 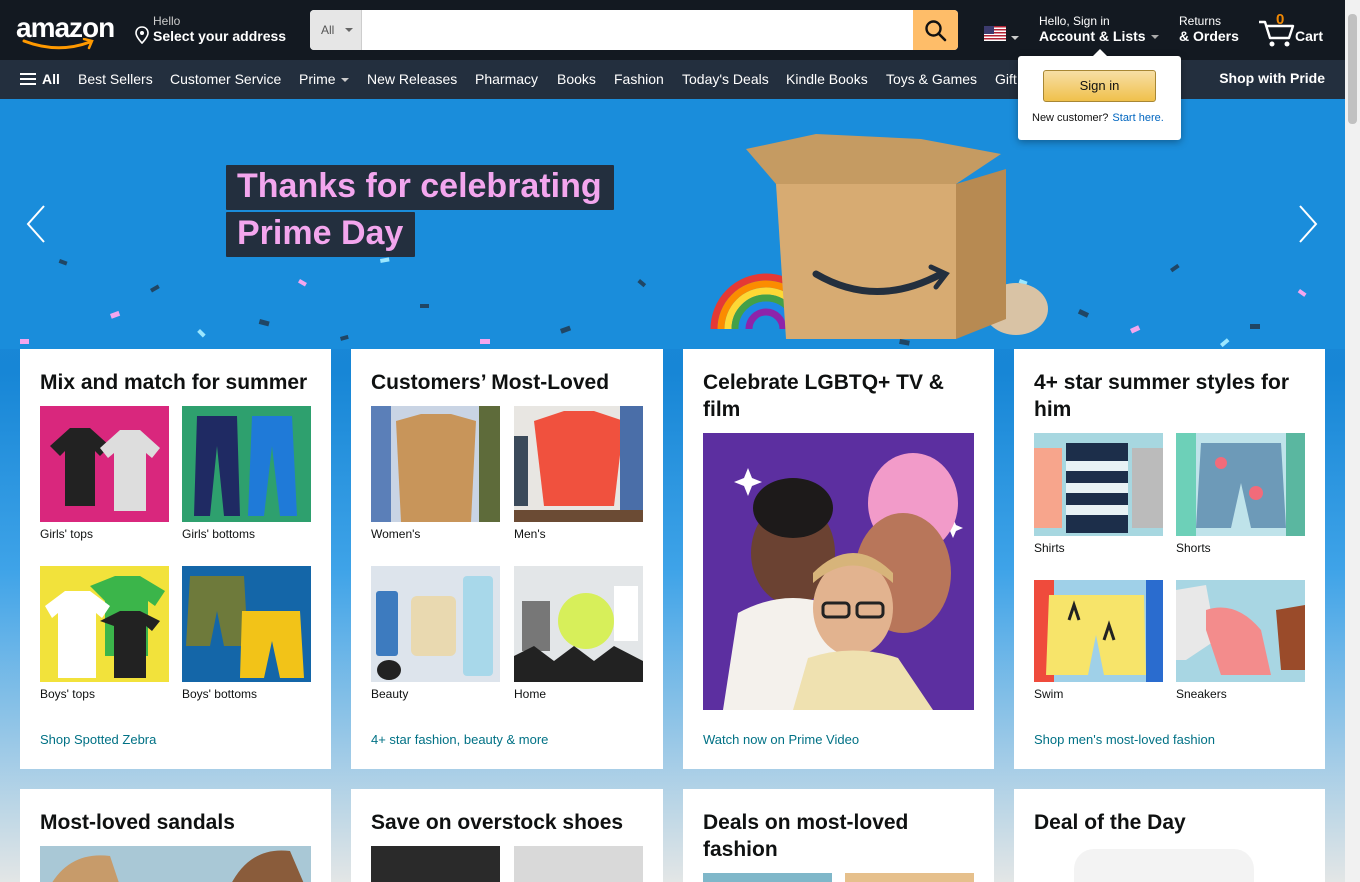 What do you see at coordinates (336, 30) in the screenshot?
I see `search-category-dropdown: All` at bounding box center [336, 30].